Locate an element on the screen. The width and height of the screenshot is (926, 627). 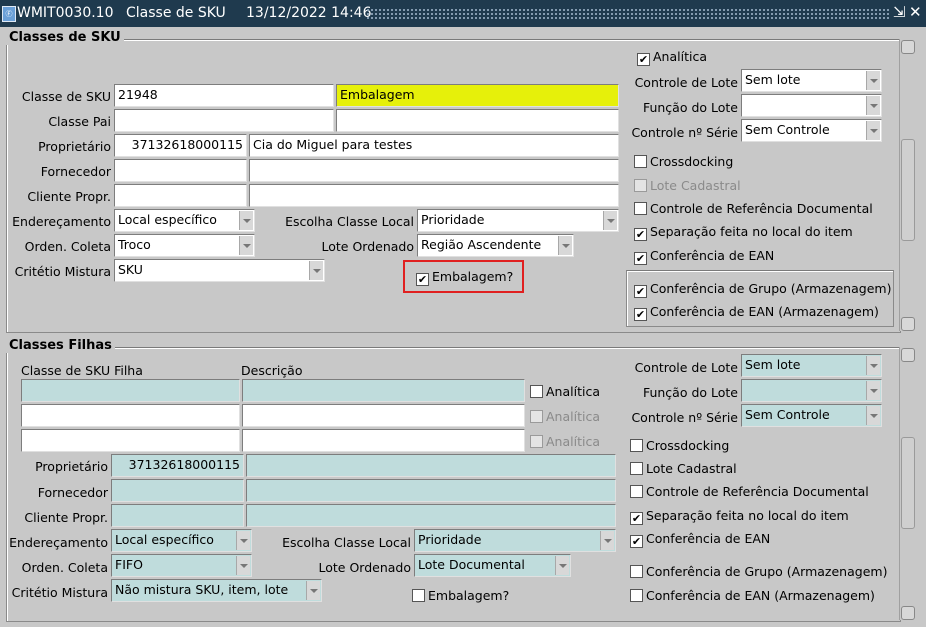
escolha-classe-local-select: Prioridade is located at coordinates (518, 220).